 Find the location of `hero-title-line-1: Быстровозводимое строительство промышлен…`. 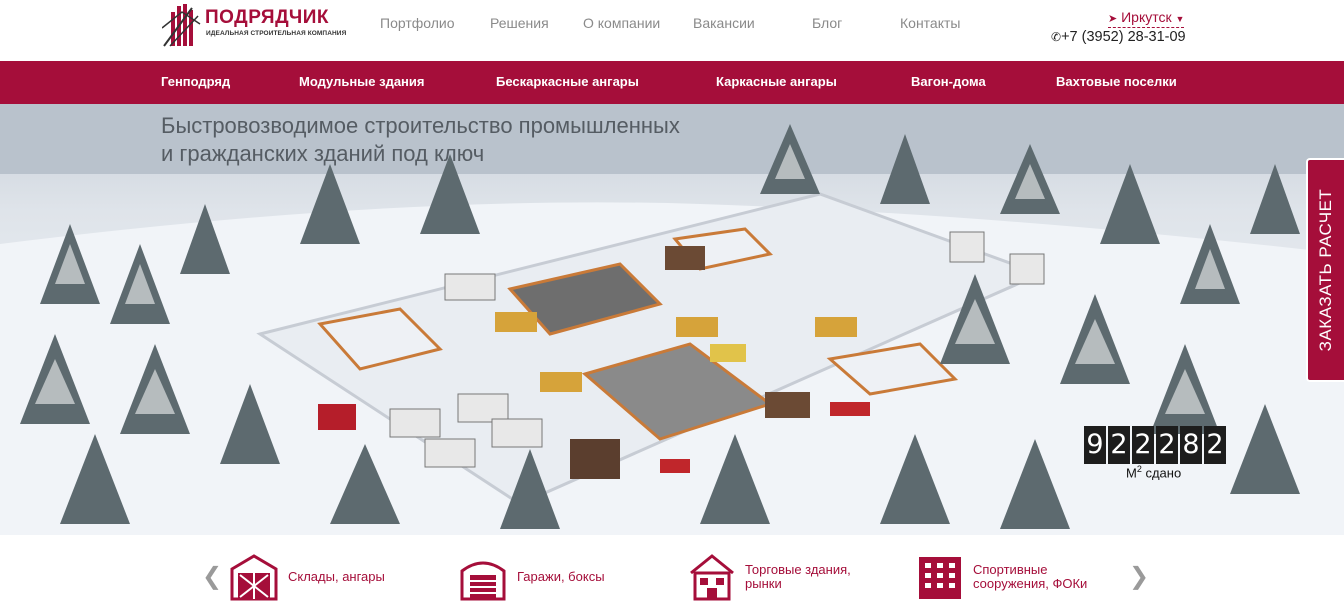

hero-title-line-1: Быстровозводимое строительство промышлен… is located at coordinates (420, 125).